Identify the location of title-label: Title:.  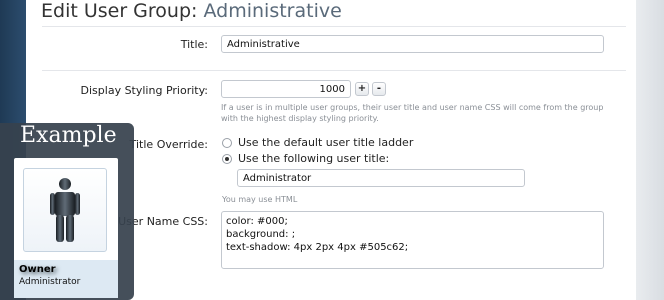
(194, 44).